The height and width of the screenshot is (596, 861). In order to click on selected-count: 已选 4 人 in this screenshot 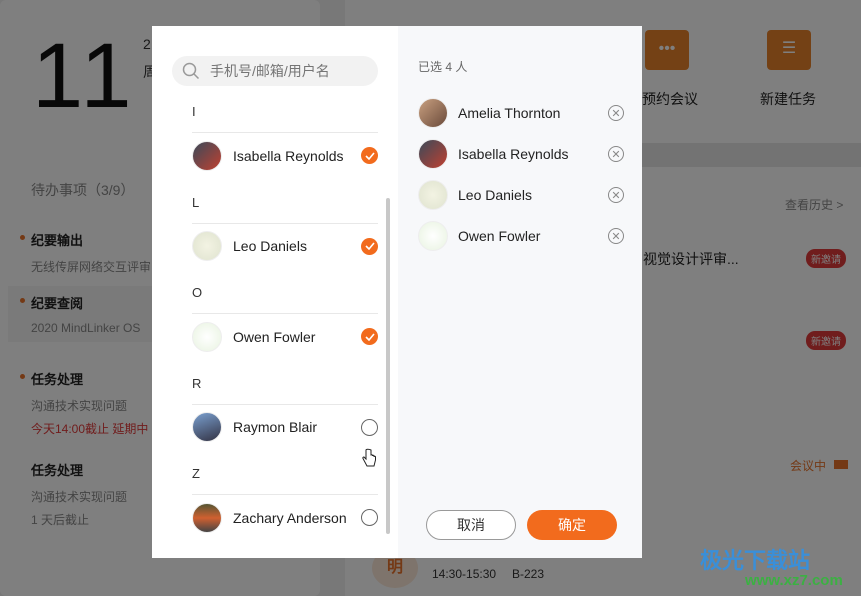, I will do `click(443, 67)`.